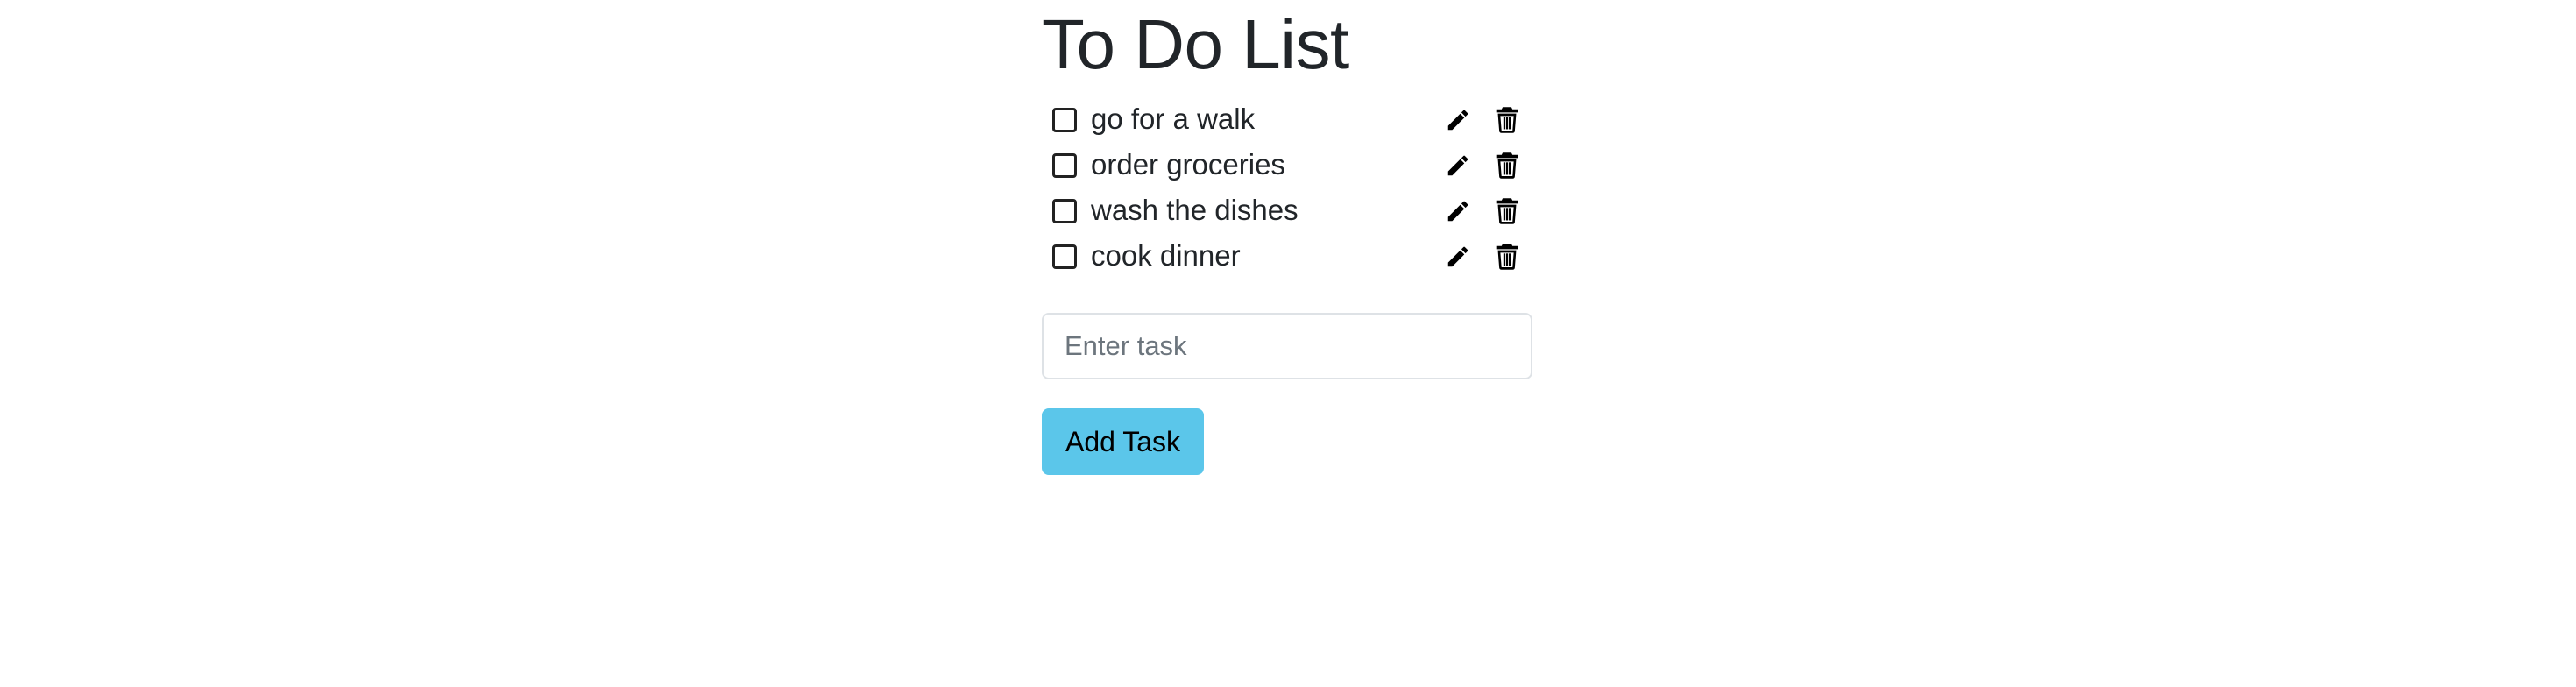  I want to click on task-item: cook dinner, so click(1287, 256).